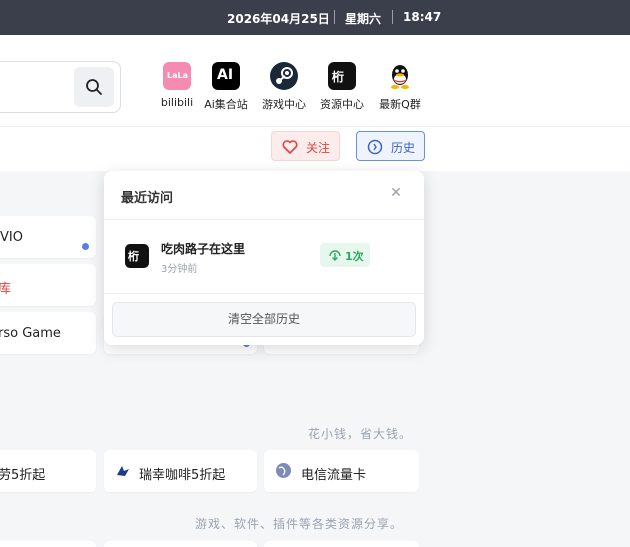 This screenshot has height=547, width=630. I want to click on list-item: rso Game, so click(48, 333).